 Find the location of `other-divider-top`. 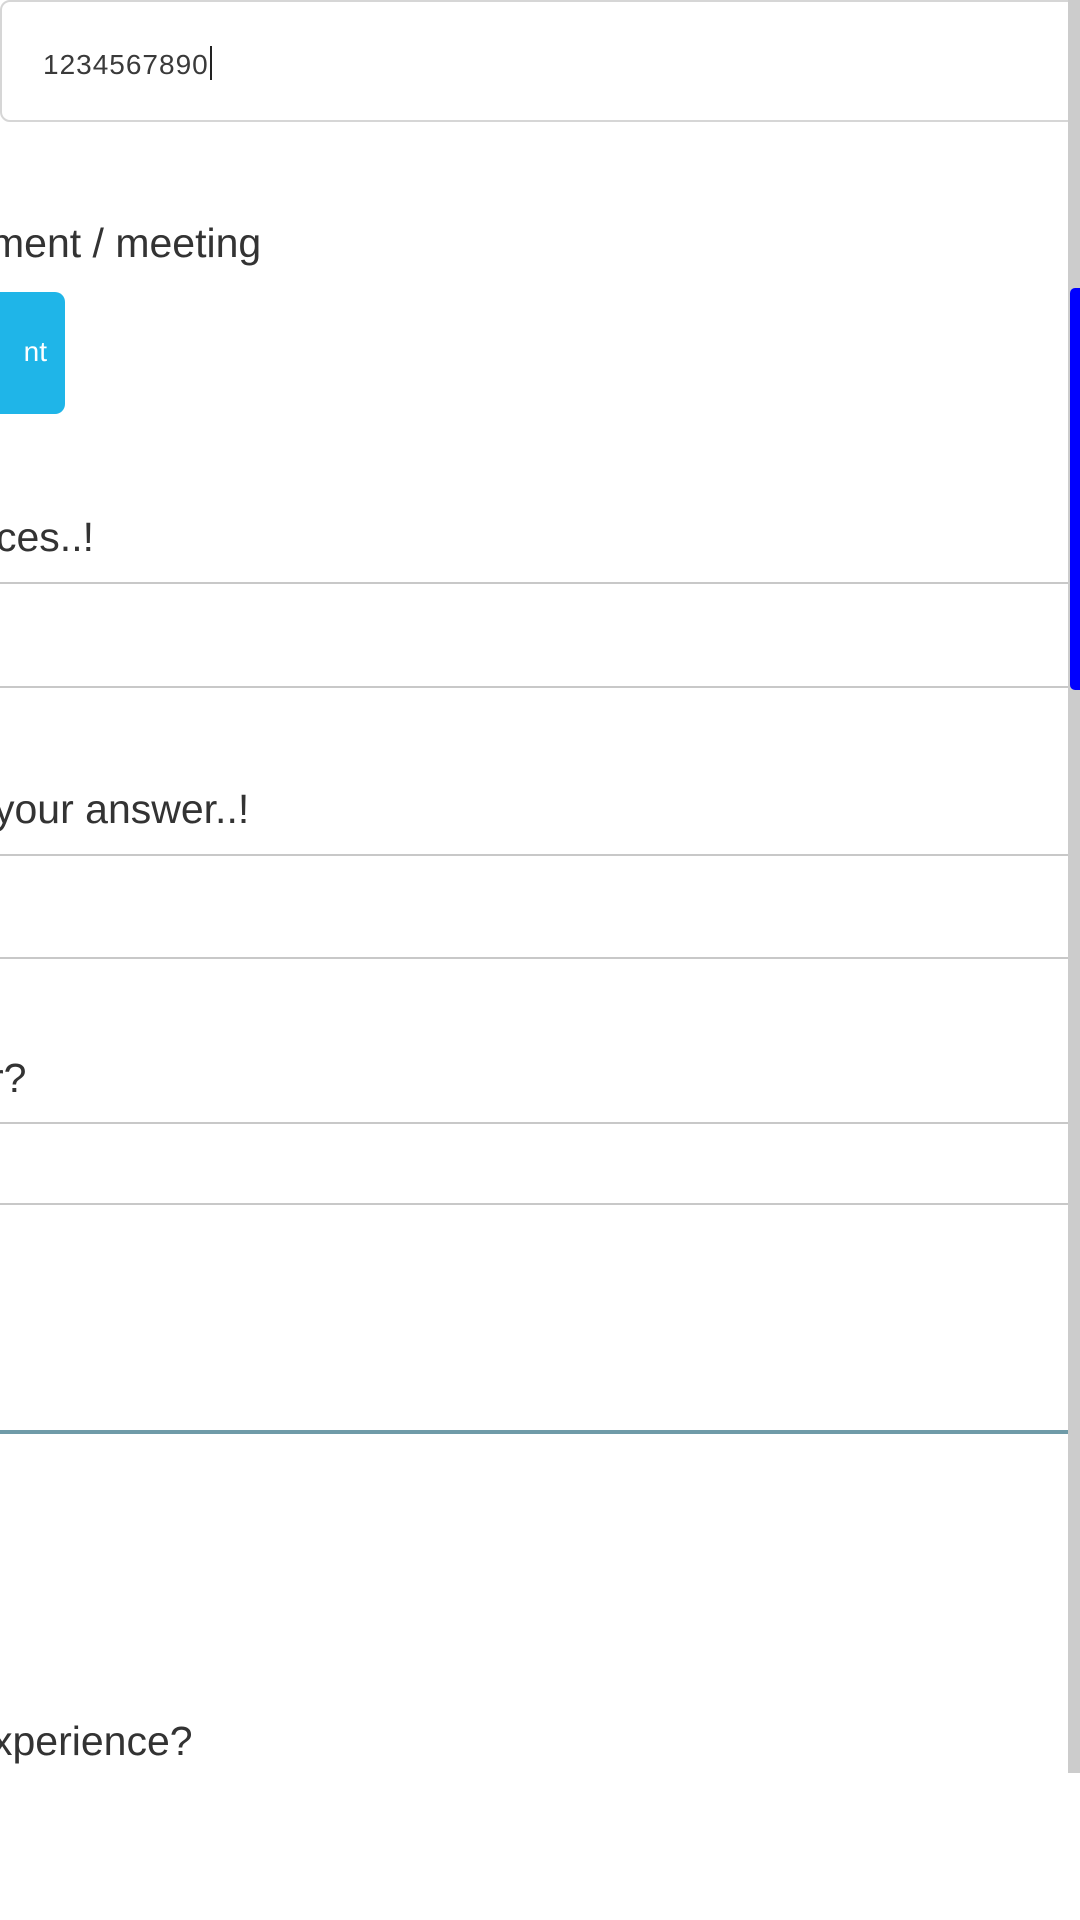

other-divider-top is located at coordinates (534, 1123).